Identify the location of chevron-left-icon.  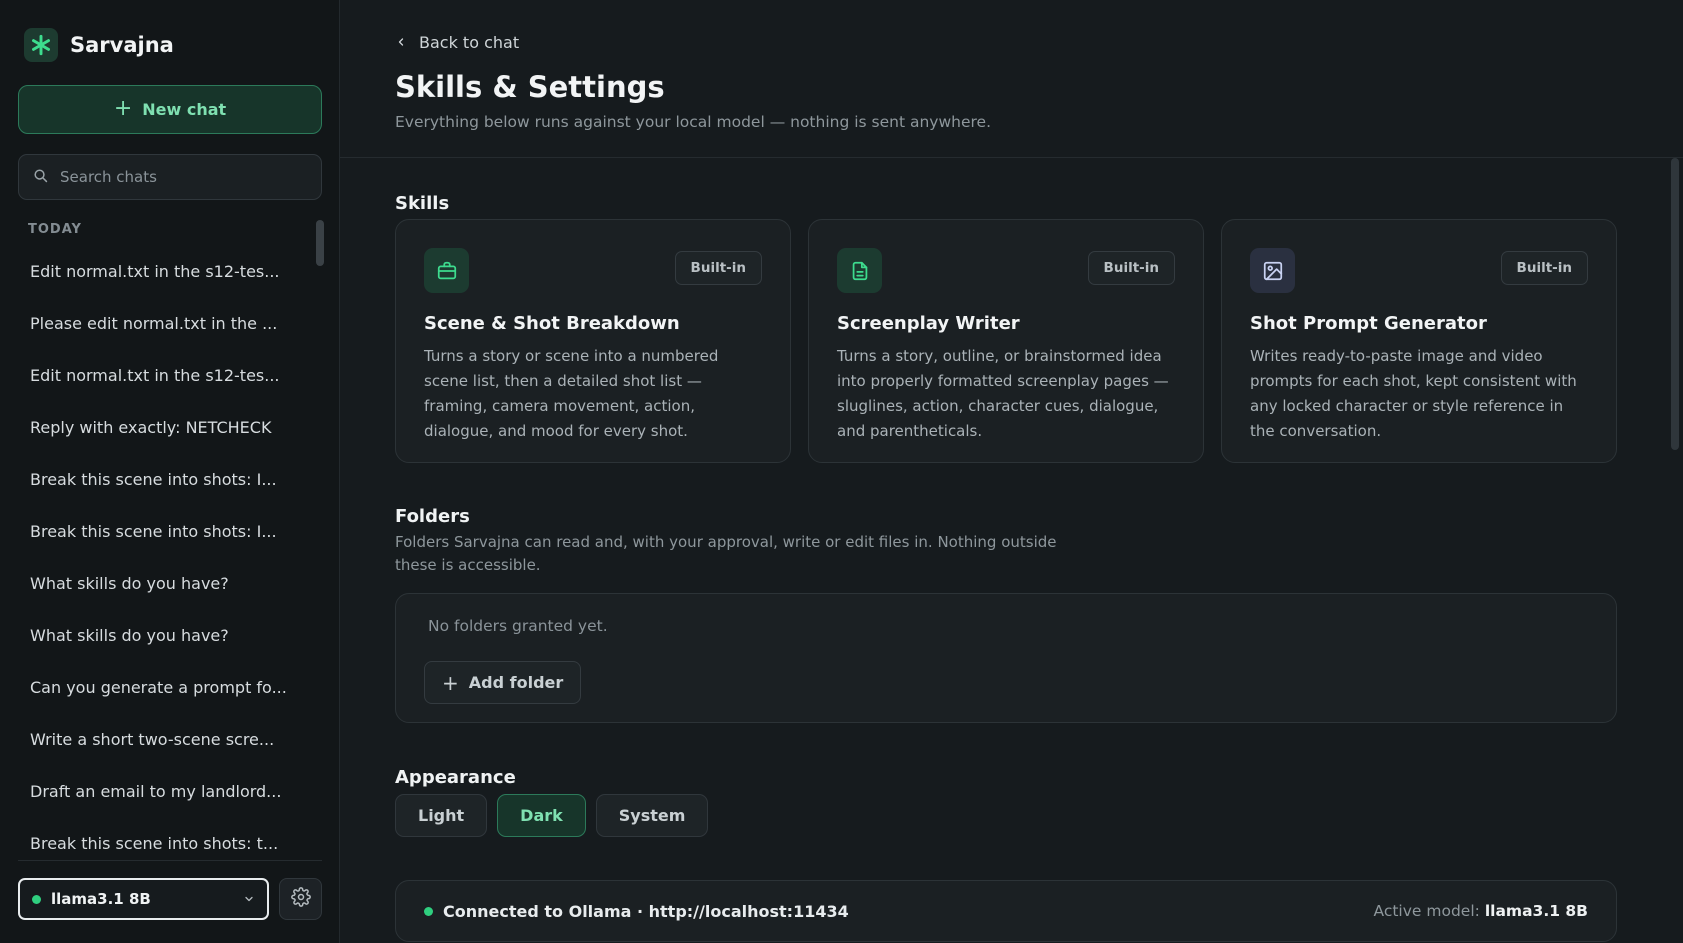
(401, 42).